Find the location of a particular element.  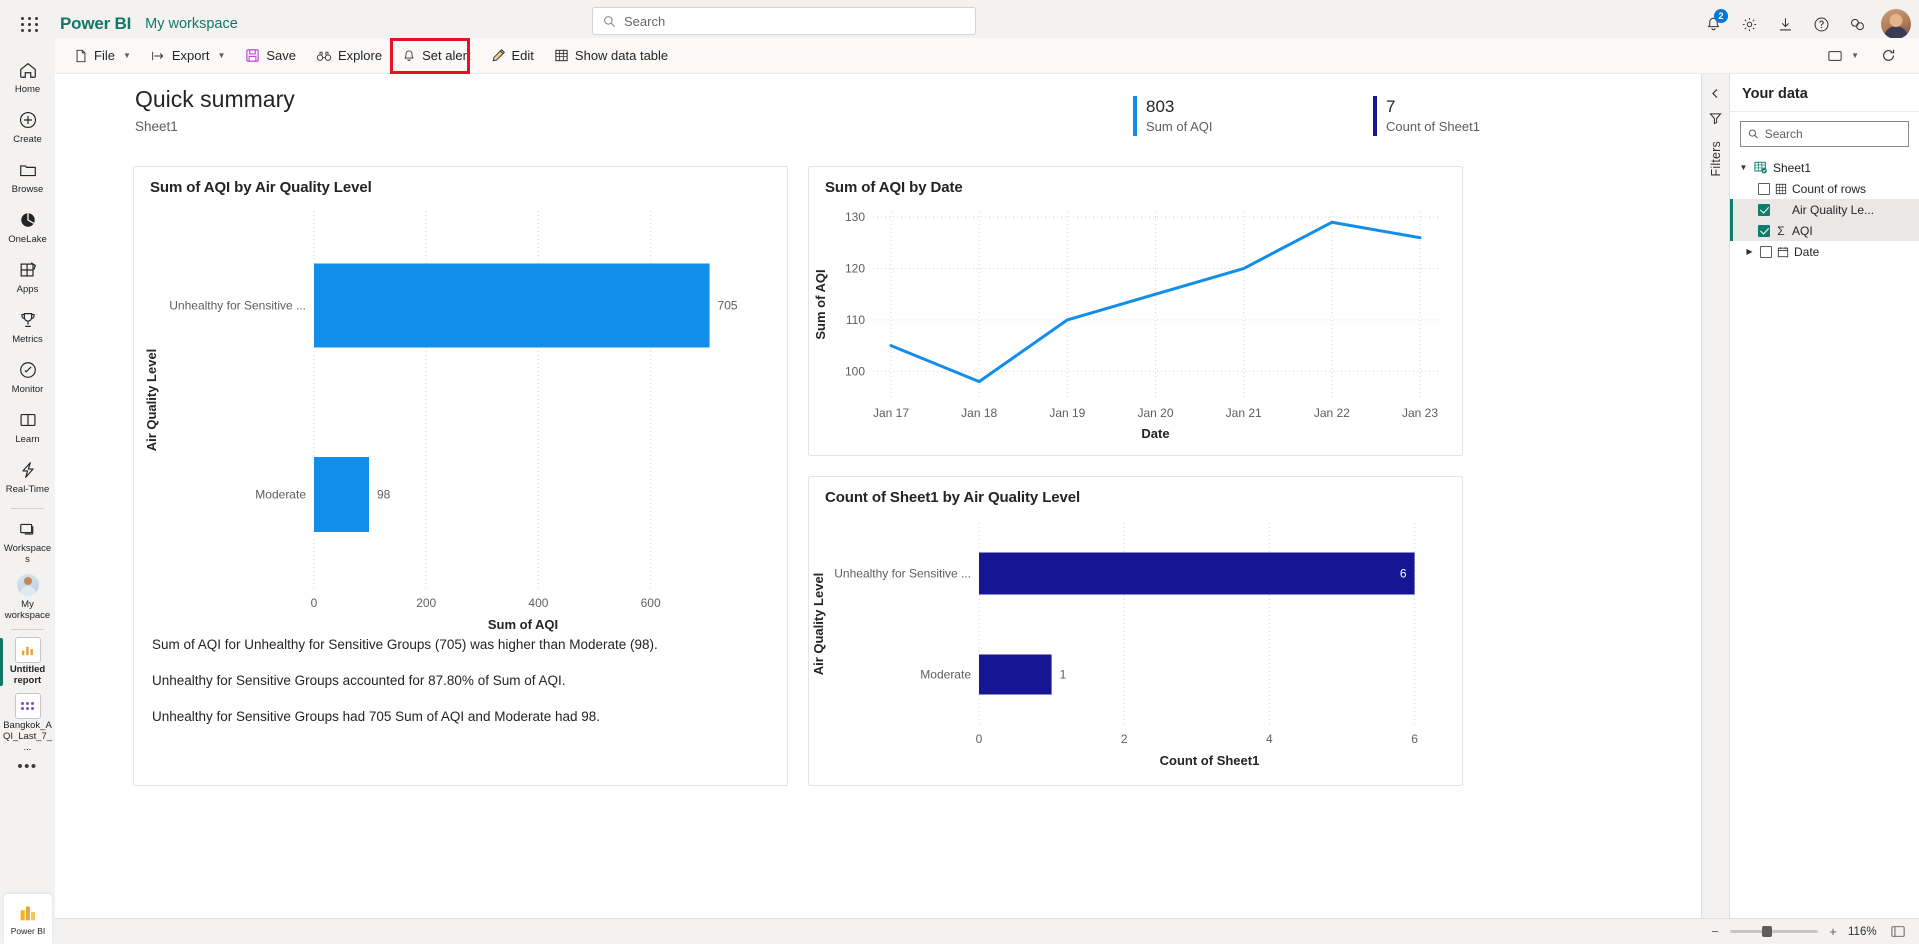

report-icon is located at coordinates (27, 650).